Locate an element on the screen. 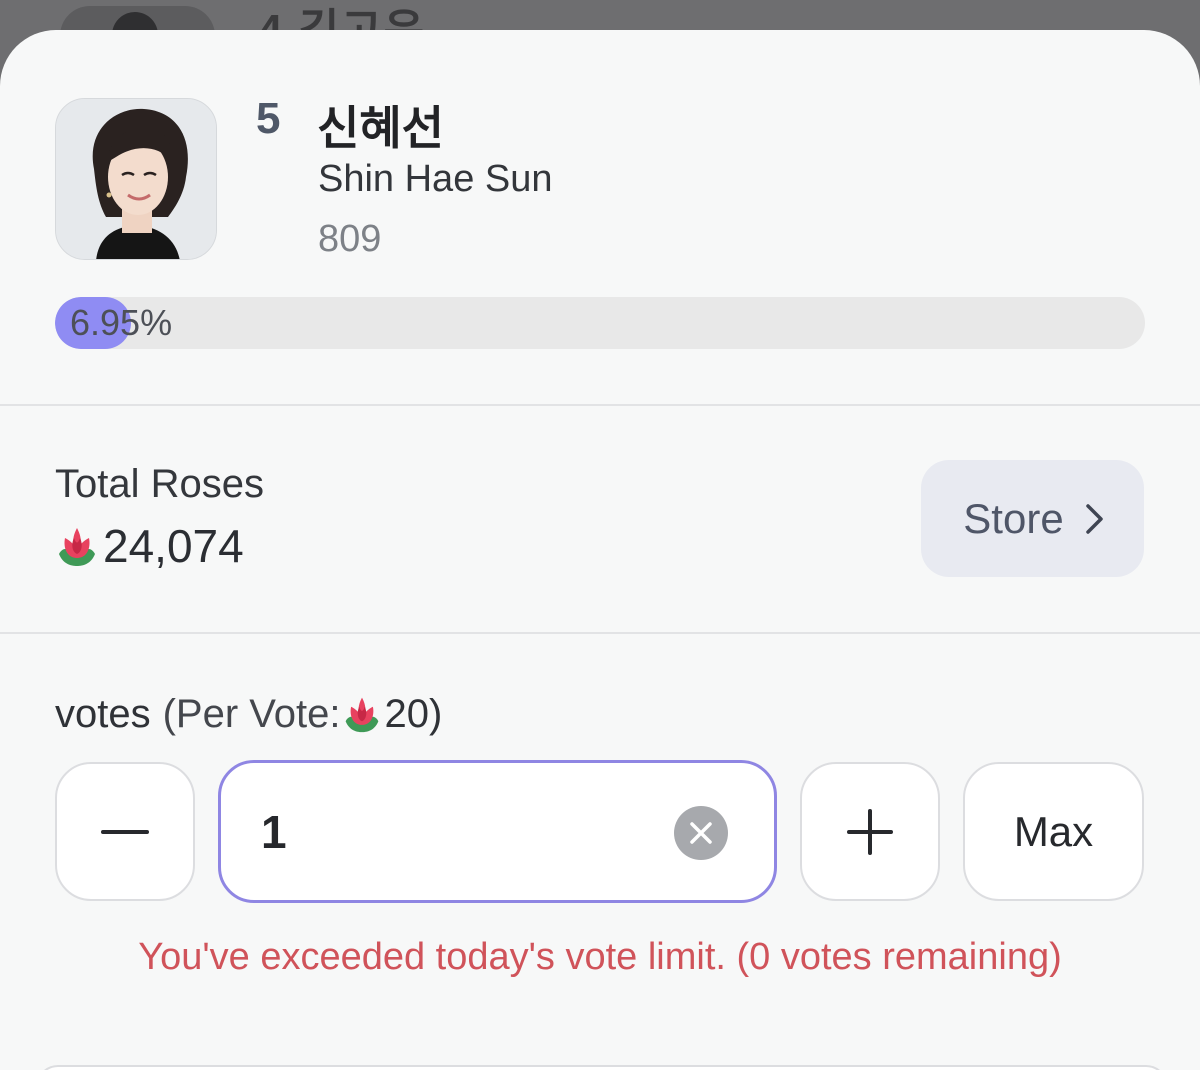 This screenshot has height=1070, width=1200. total-roses-balance: 24,074 is located at coordinates (149, 546).